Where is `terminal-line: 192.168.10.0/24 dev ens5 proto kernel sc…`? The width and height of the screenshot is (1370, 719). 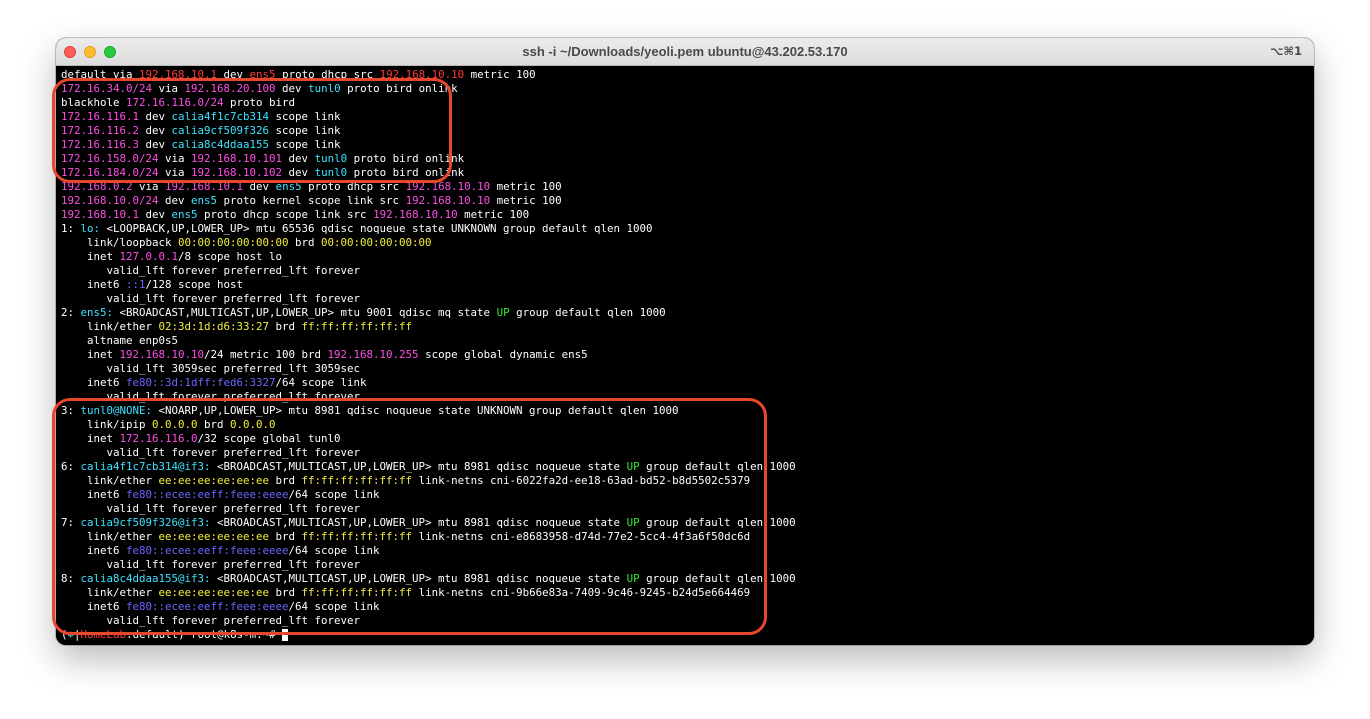
terminal-line: 192.168.10.0/24 dev ens5 proto kernel sc… is located at coordinates (428, 201).